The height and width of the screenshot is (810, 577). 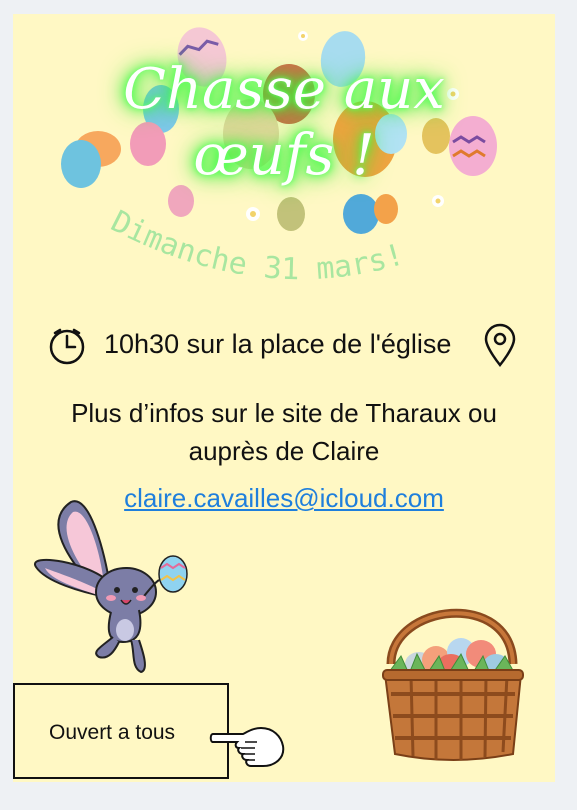 What do you see at coordinates (284, 155) in the screenshot?
I see `title-line-2: œufs !` at bounding box center [284, 155].